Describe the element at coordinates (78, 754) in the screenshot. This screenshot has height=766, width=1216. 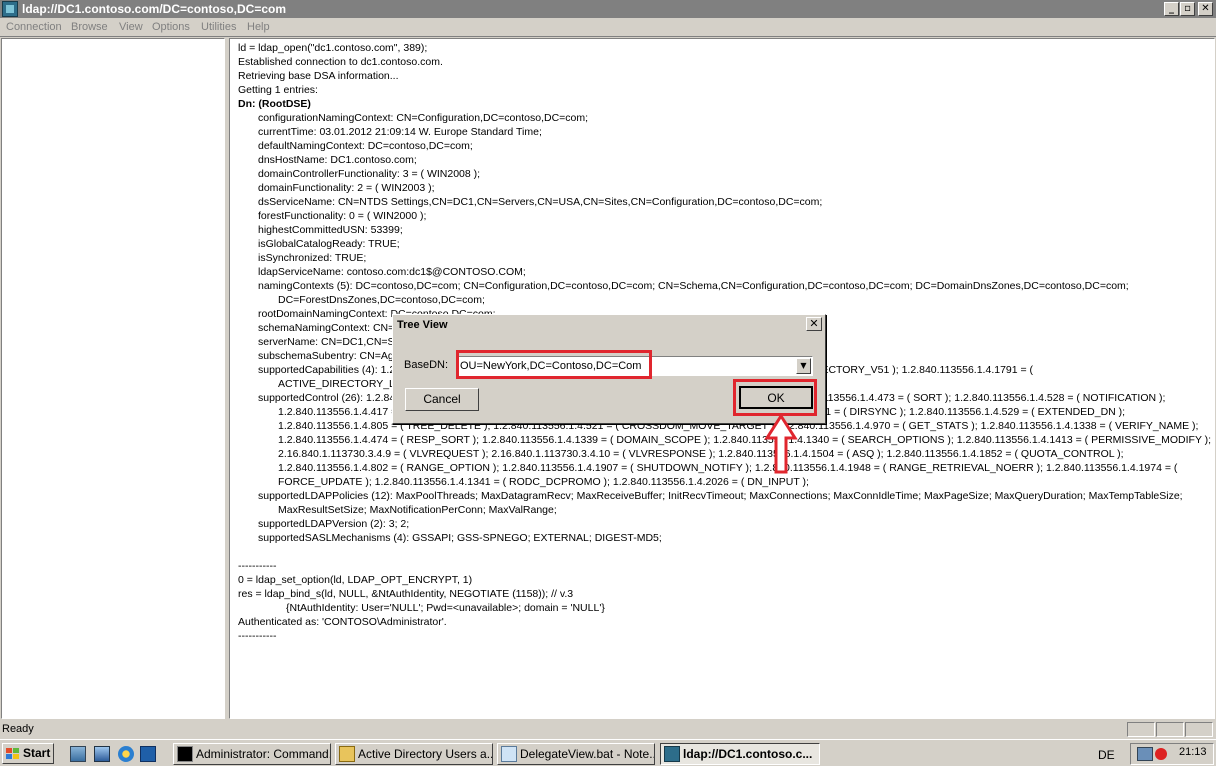
I see `server-manager-icon` at that location.